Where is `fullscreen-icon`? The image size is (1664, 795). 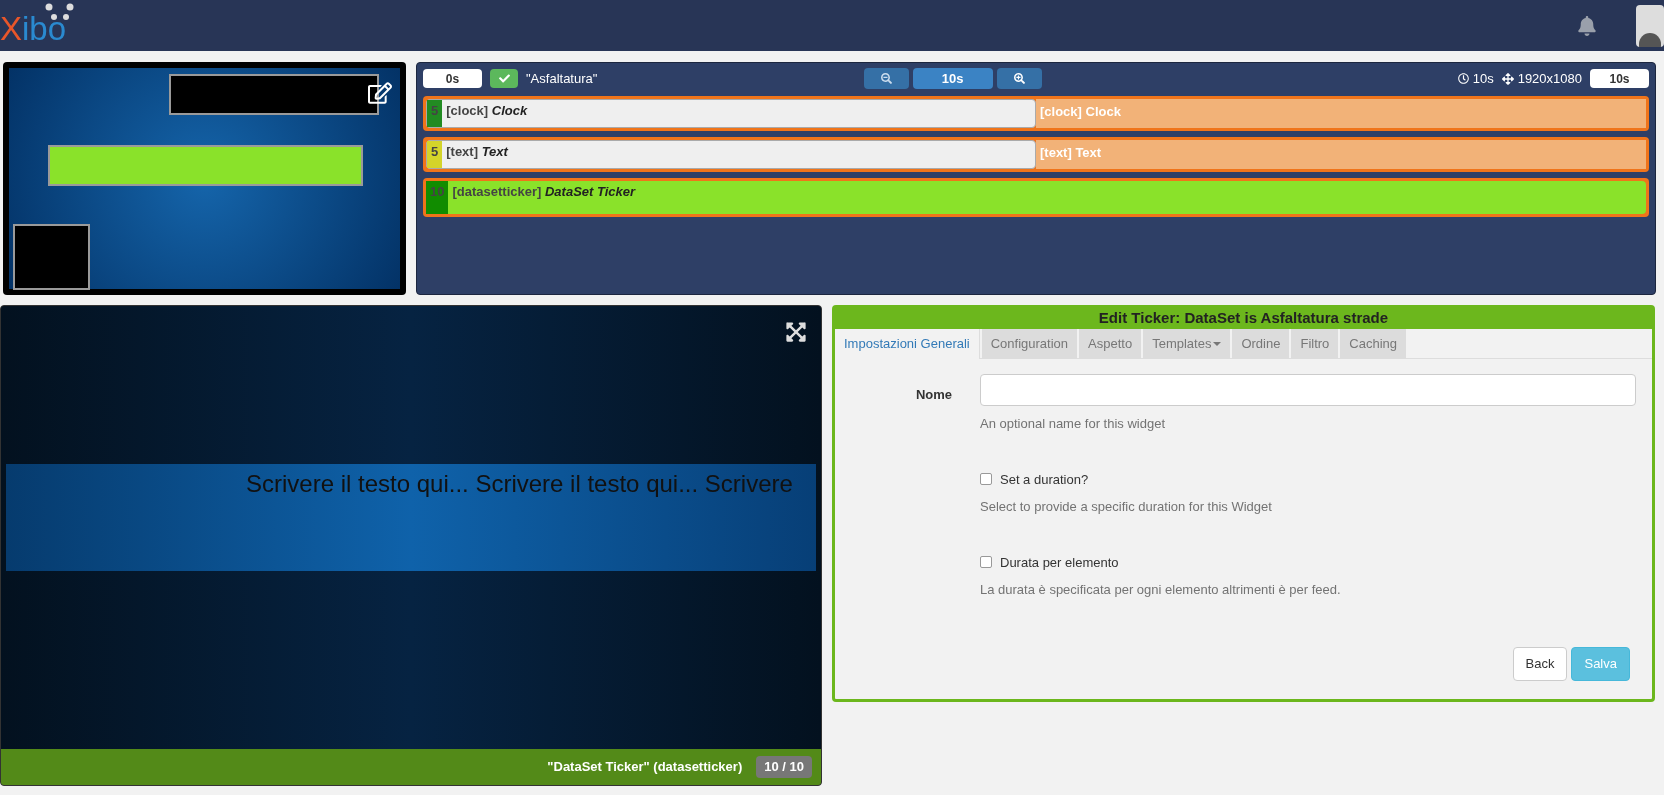 fullscreen-icon is located at coordinates (796, 332).